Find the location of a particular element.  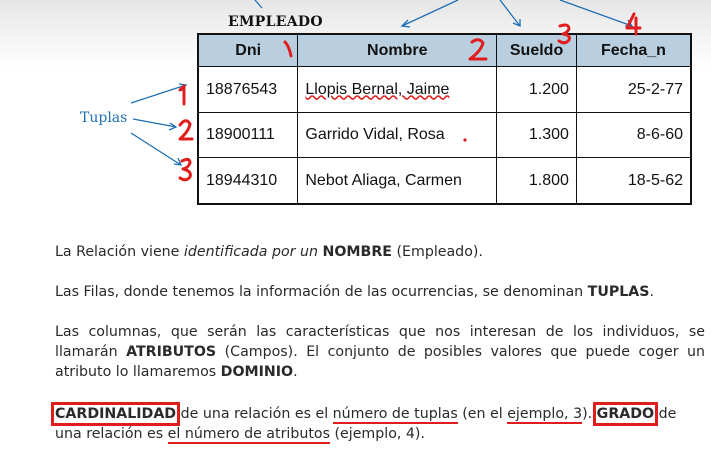

cell-fecha: 8-6-60 is located at coordinates (633, 135).